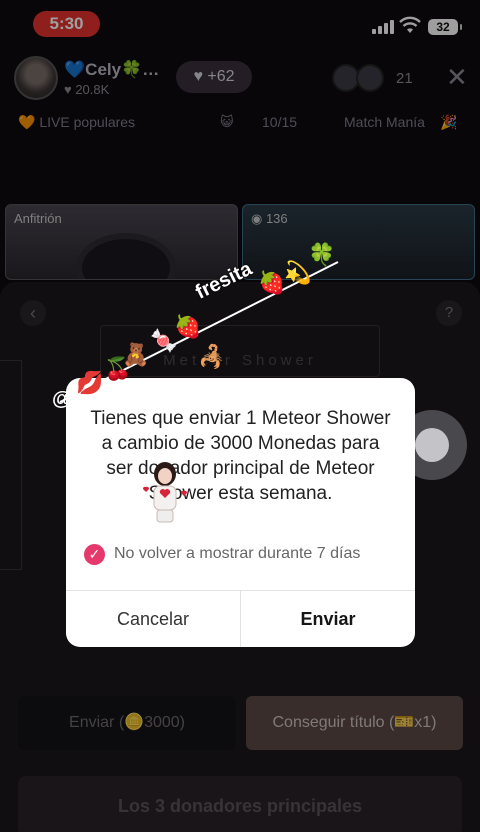 This screenshot has width=480, height=832. I want to click on girl-sticker-icon, so click(165, 492).